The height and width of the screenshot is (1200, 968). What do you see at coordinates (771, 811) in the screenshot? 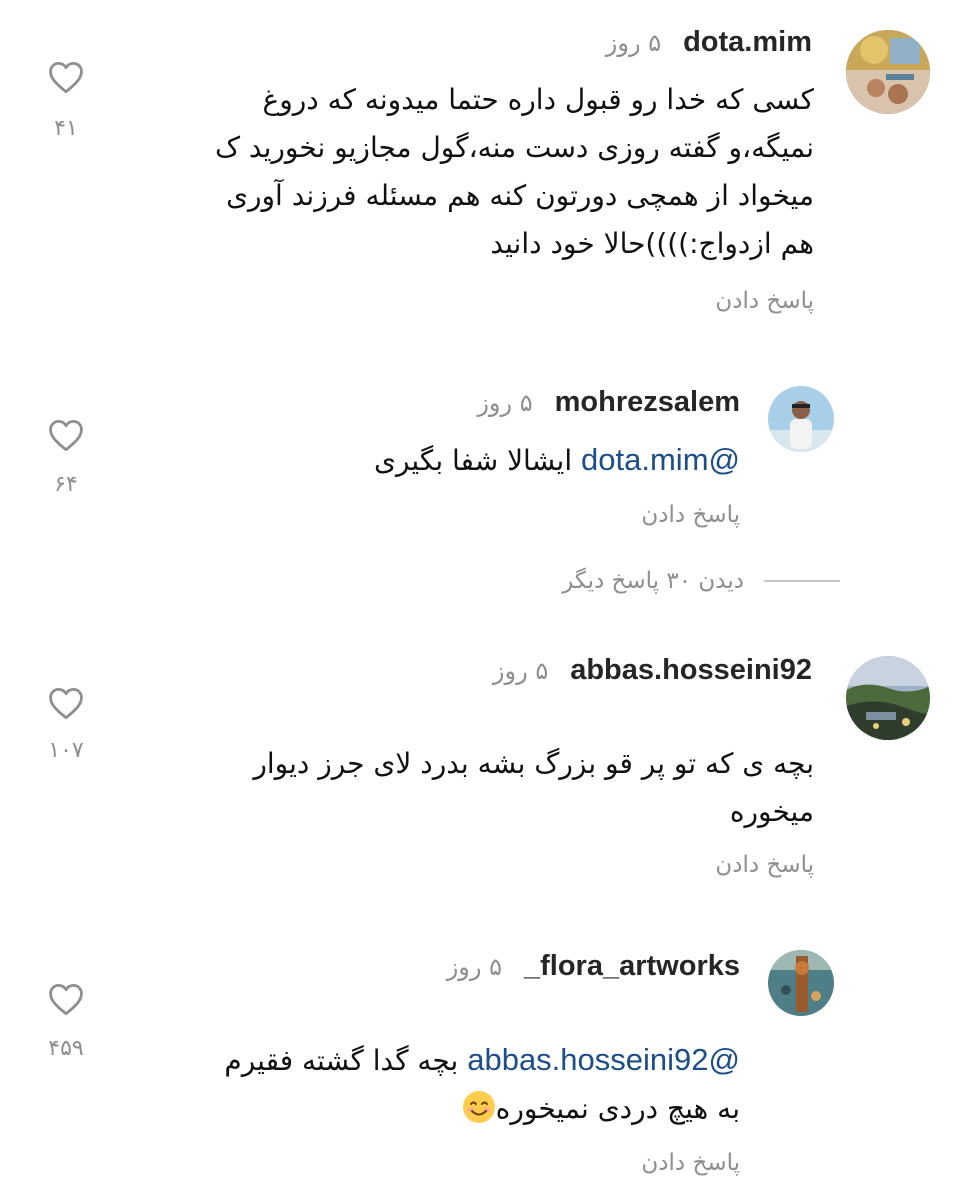
I see `comment-text-line: میخوره` at bounding box center [771, 811].